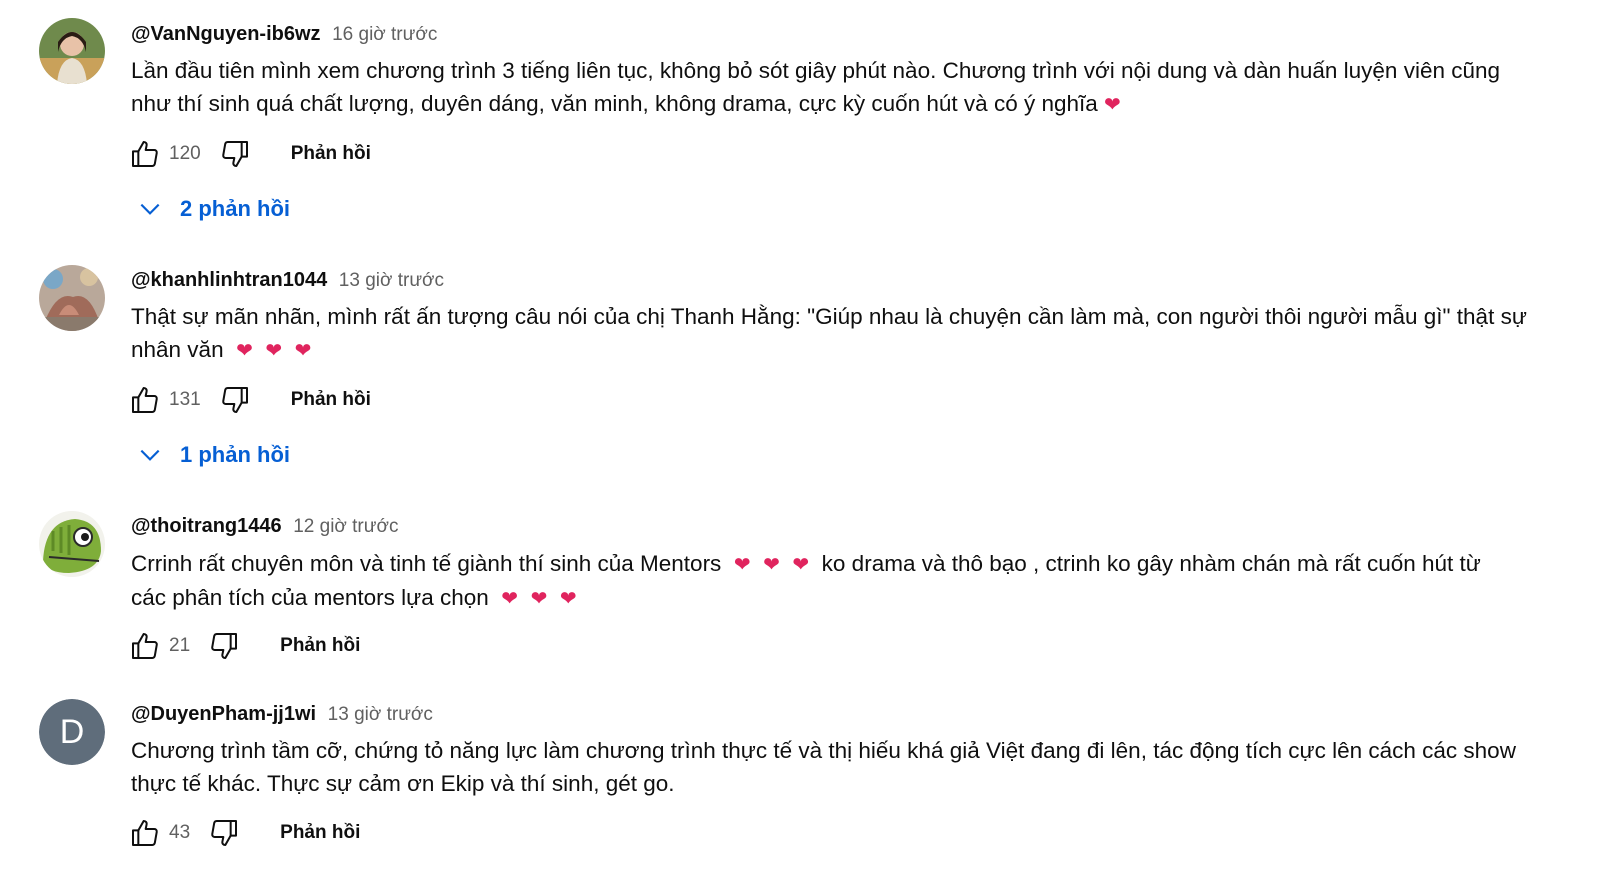 The height and width of the screenshot is (887, 1600). What do you see at coordinates (180, 832) in the screenshot?
I see `like-count: 43` at bounding box center [180, 832].